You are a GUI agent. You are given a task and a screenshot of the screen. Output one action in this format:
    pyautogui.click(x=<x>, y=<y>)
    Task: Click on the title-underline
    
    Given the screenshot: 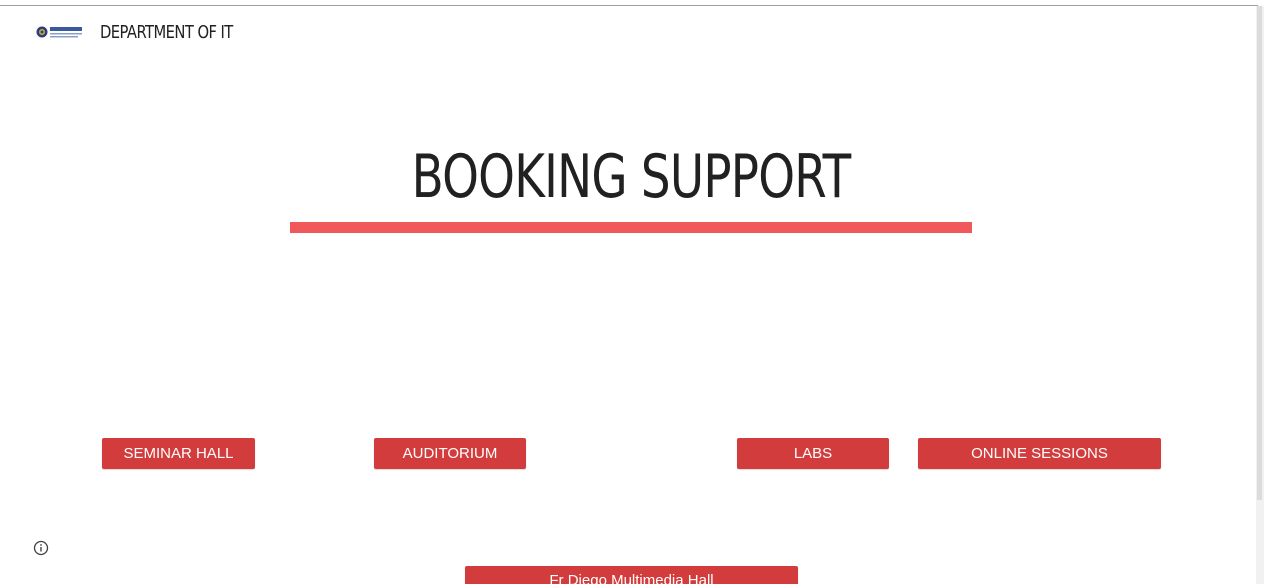 What is the action you would take?
    pyautogui.click(x=631, y=227)
    